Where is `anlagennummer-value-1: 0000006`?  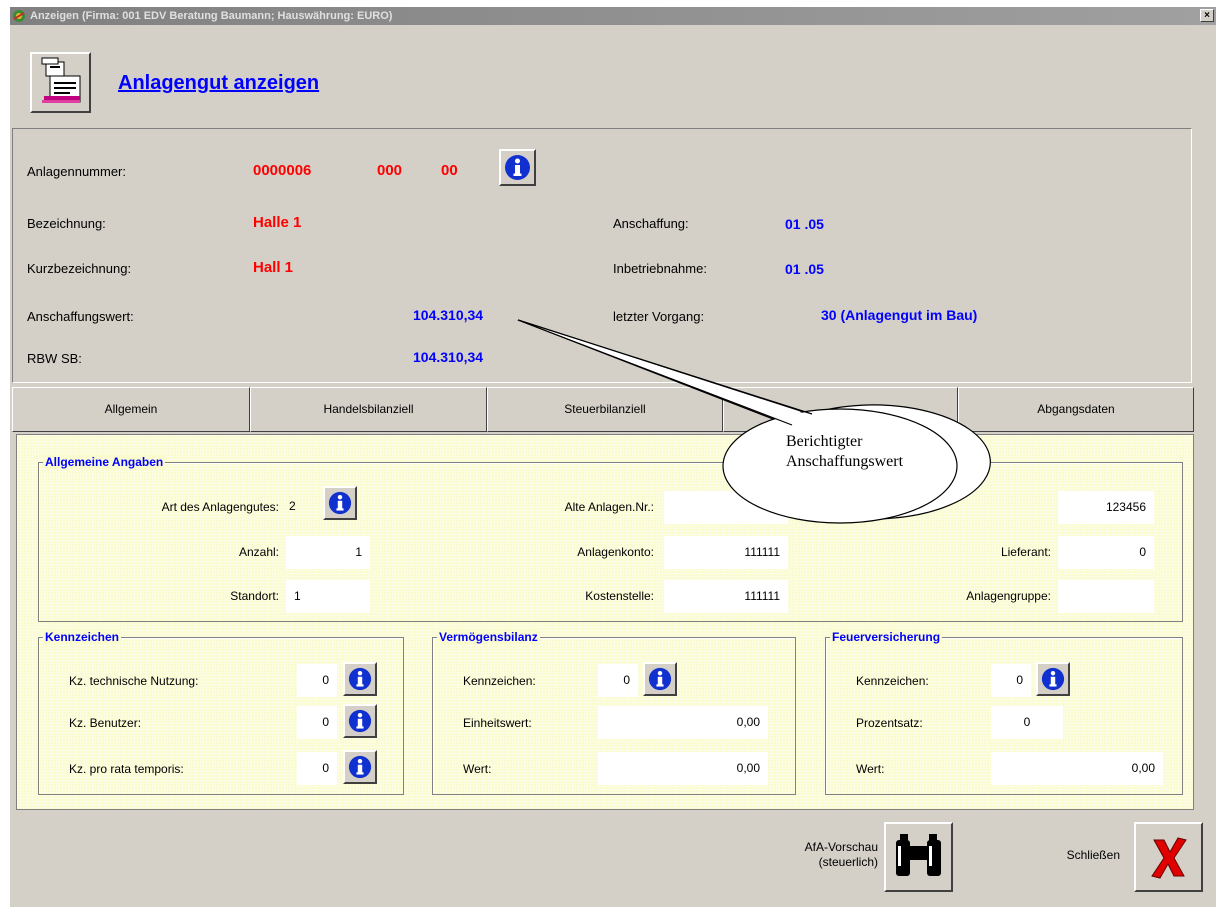
anlagennummer-value-1: 0000006 is located at coordinates (282, 170).